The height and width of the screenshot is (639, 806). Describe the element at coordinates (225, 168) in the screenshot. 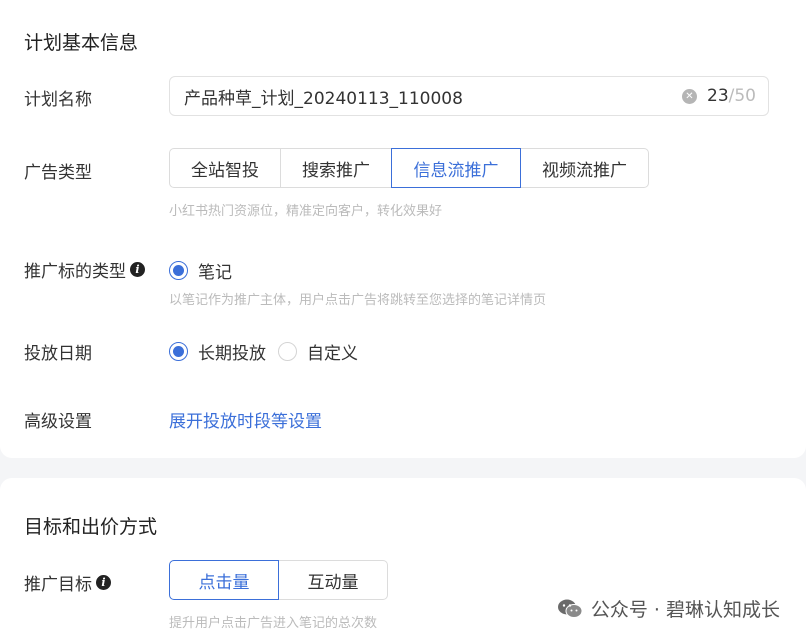

I see `ad-type-option-full-site: 全站智投` at that location.